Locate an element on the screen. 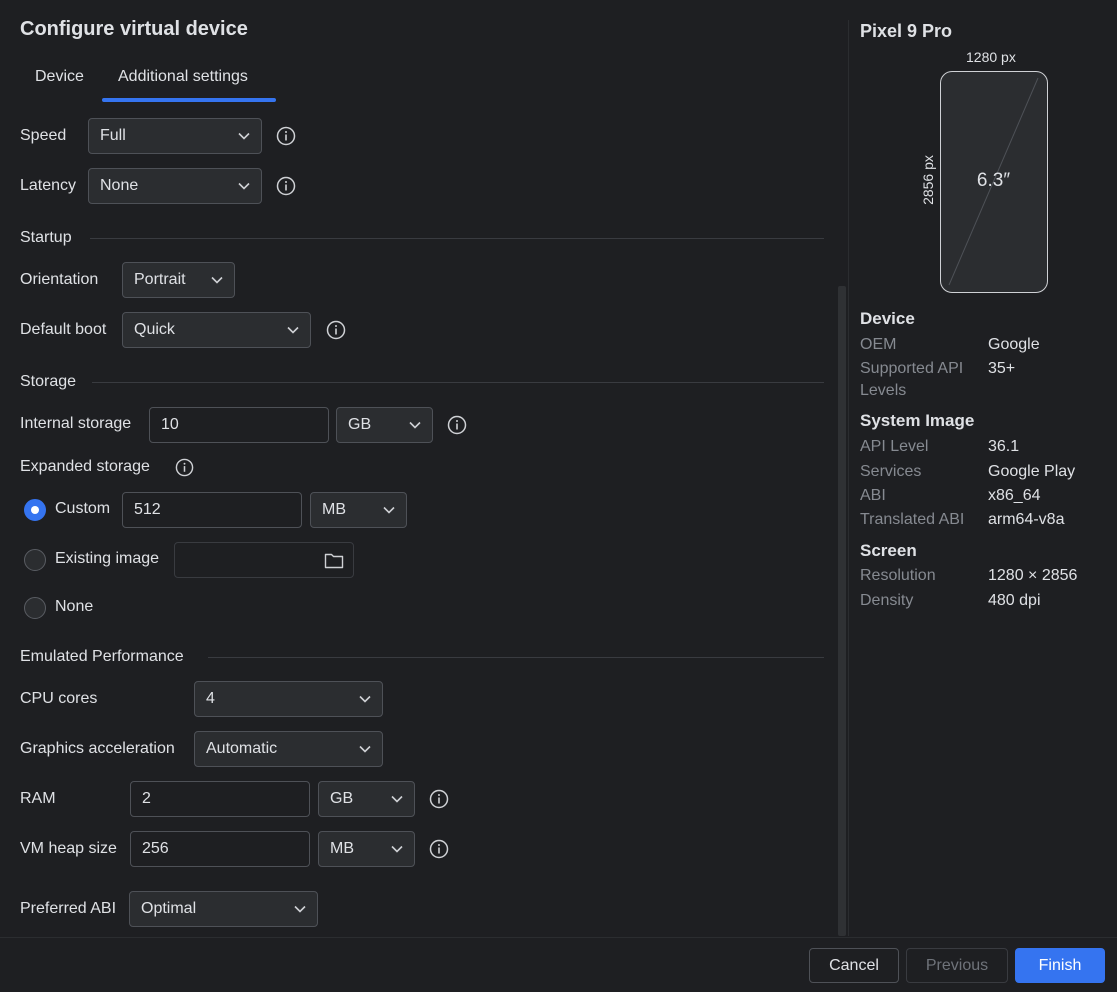 The image size is (1117, 992). internal-storage-unit-value: GB is located at coordinates (360, 424).